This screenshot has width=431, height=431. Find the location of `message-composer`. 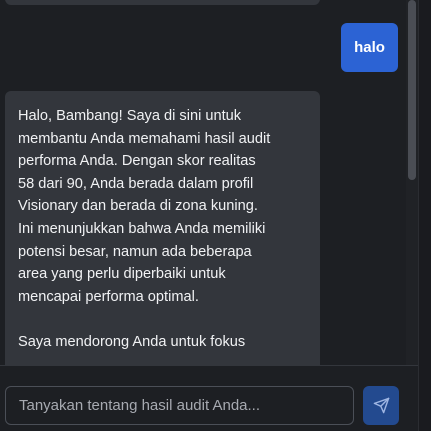

message-composer is located at coordinates (209, 398).